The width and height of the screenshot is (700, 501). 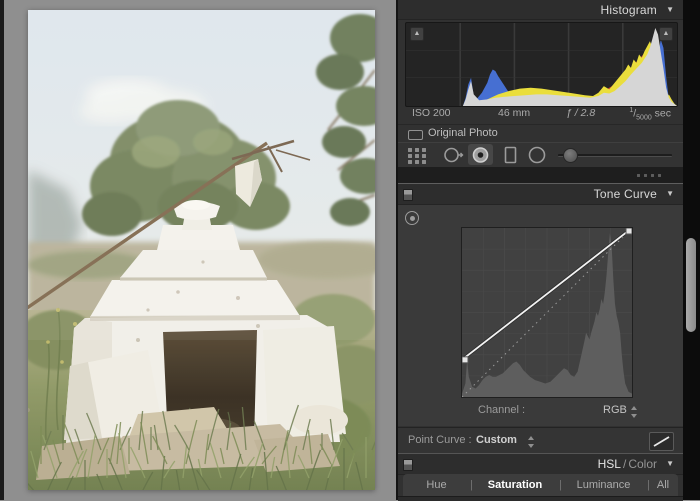 What do you see at coordinates (453, 155) in the screenshot?
I see `spot-removal-tool-icon` at bounding box center [453, 155].